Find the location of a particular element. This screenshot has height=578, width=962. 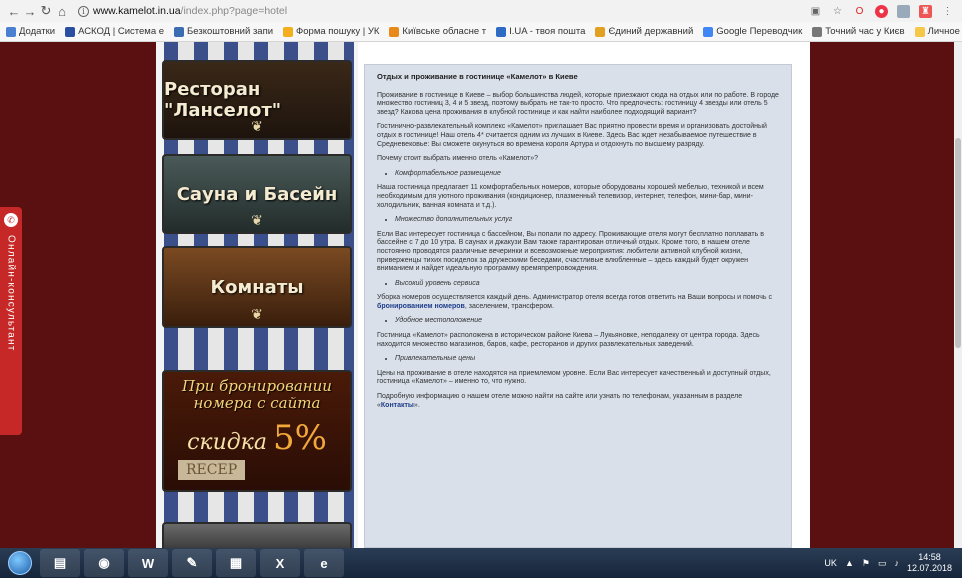

flower-icon is located at coordinates (394, 31).